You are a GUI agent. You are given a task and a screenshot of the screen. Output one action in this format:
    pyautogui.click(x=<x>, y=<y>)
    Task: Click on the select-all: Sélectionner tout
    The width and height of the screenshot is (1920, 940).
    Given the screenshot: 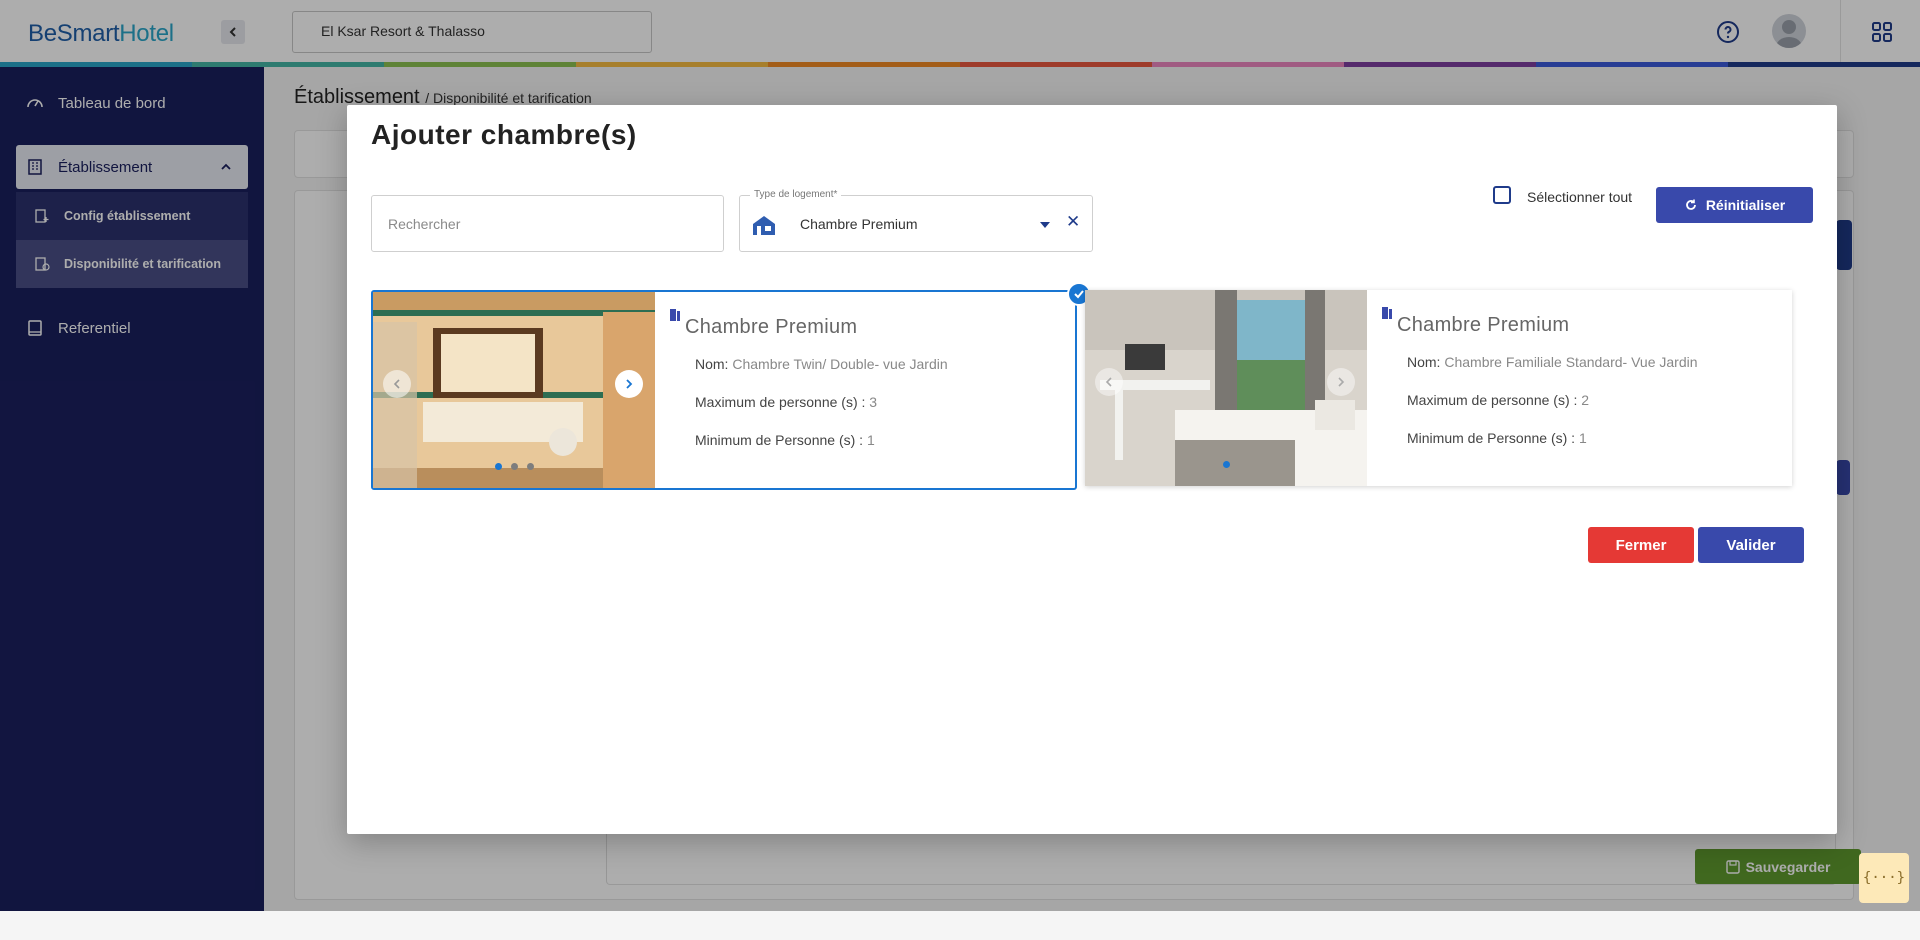 What is the action you would take?
    pyautogui.click(x=1562, y=195)
    